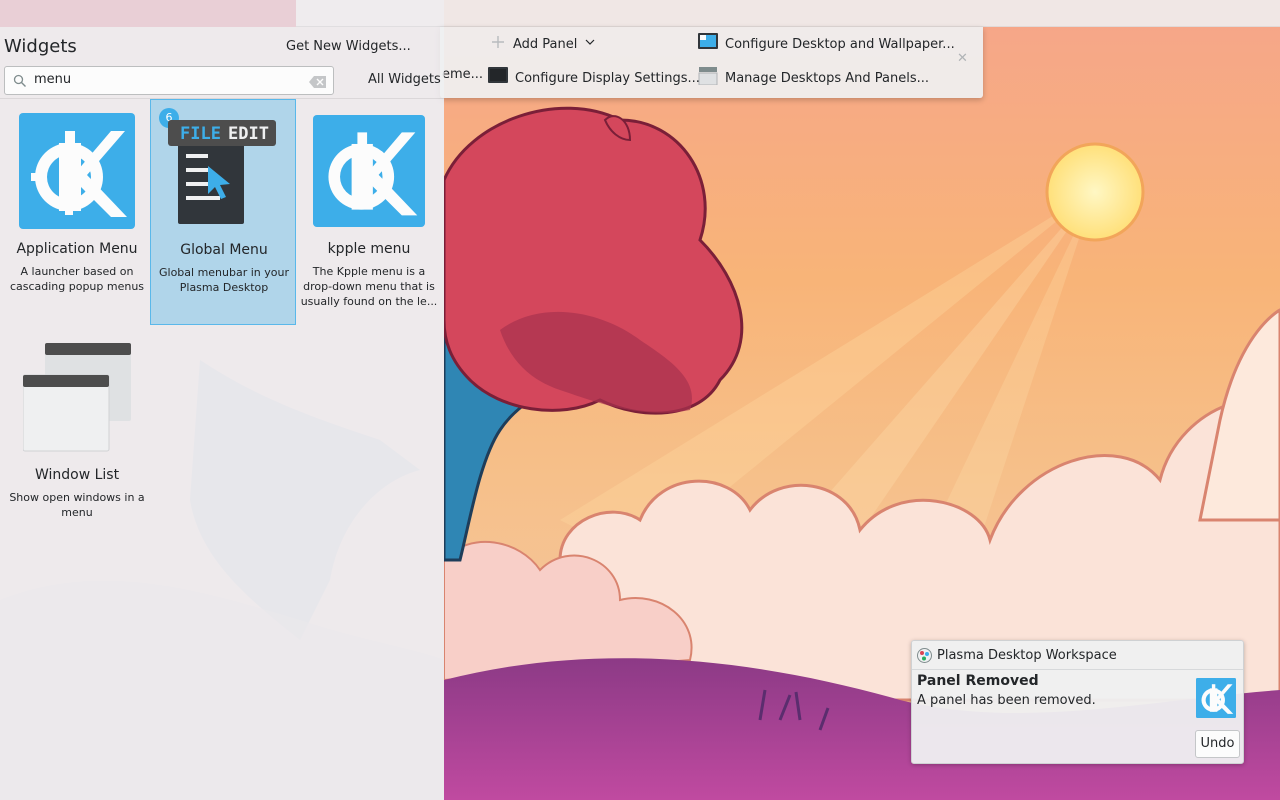 The height and width of the screenshot is (800, 1280). What do you see at coordinates (404, 79) in the screenshot?
I see `widget-filter-dropdown: All Widgets` at bounding box center [404, 79].